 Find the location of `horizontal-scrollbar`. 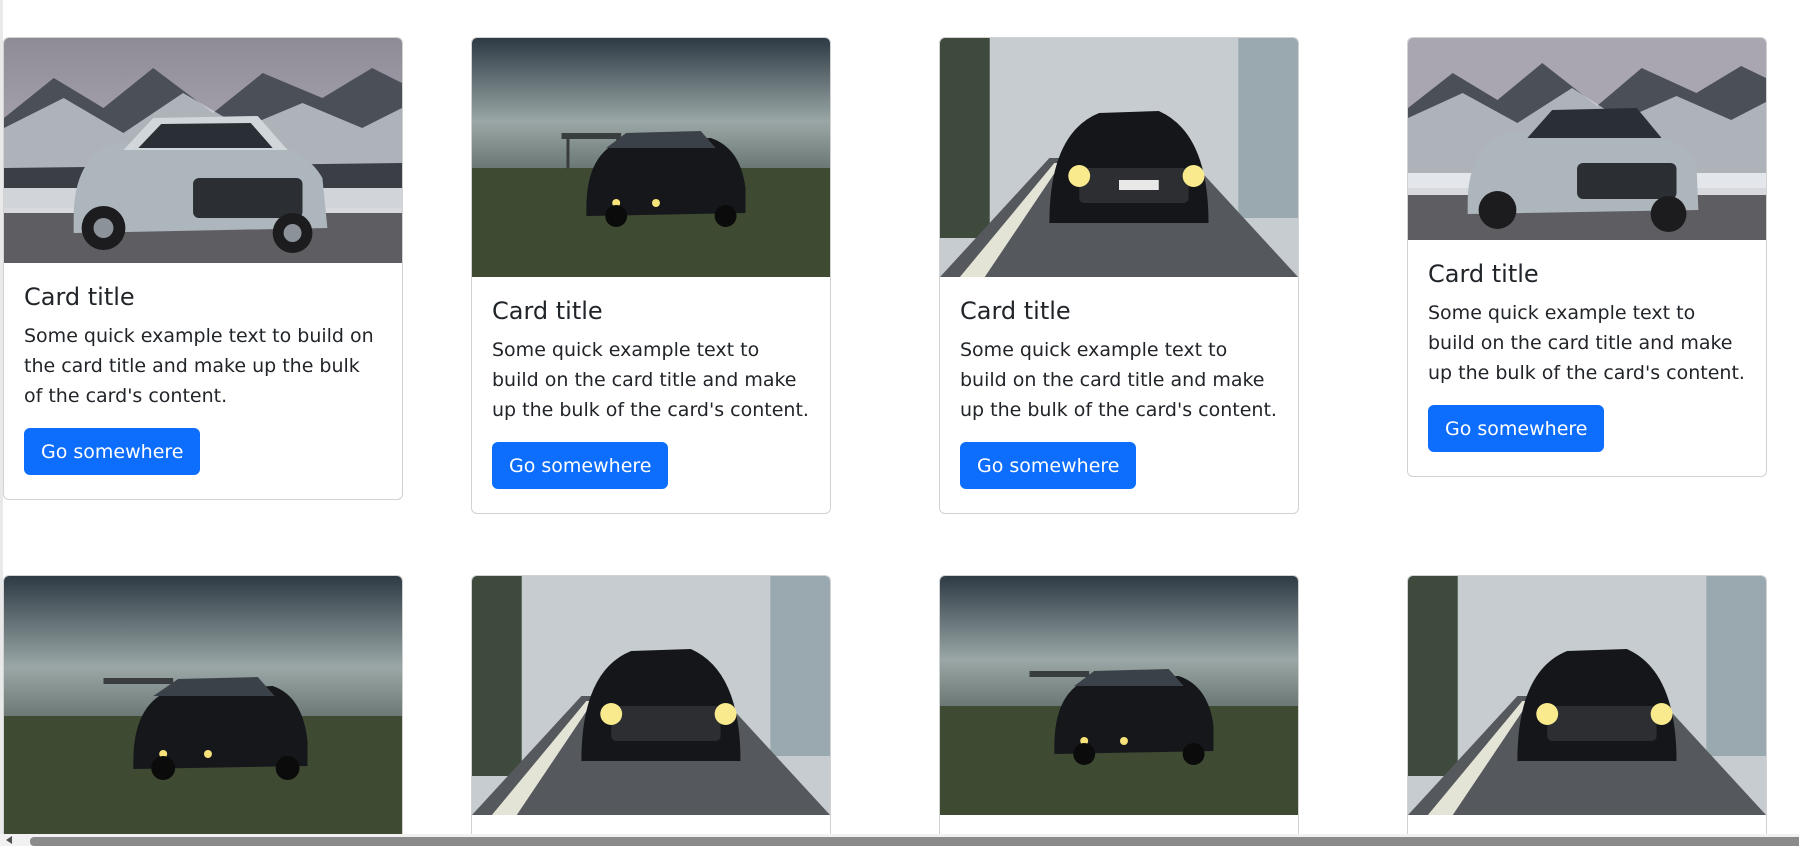

horizontal-scrollbar is located at coordinates (899, 840).